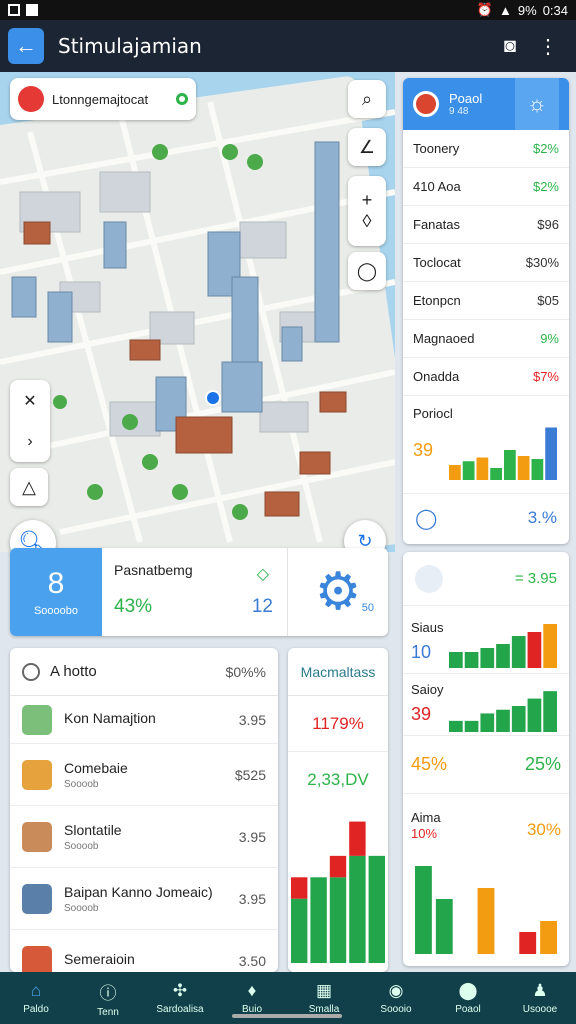 Image resolution: width=576 pixels, height=1024 pixels. Describe the element at coordinates (29, 401) in the screenshot. I see `close-icon: ✕` at that location.